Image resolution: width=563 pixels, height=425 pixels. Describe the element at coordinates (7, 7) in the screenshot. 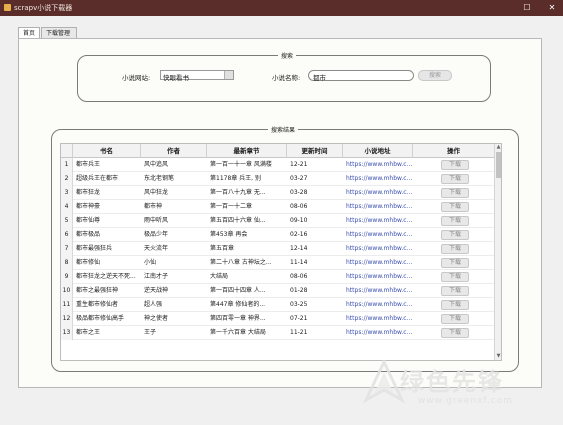

I see `app-icon` at that location.